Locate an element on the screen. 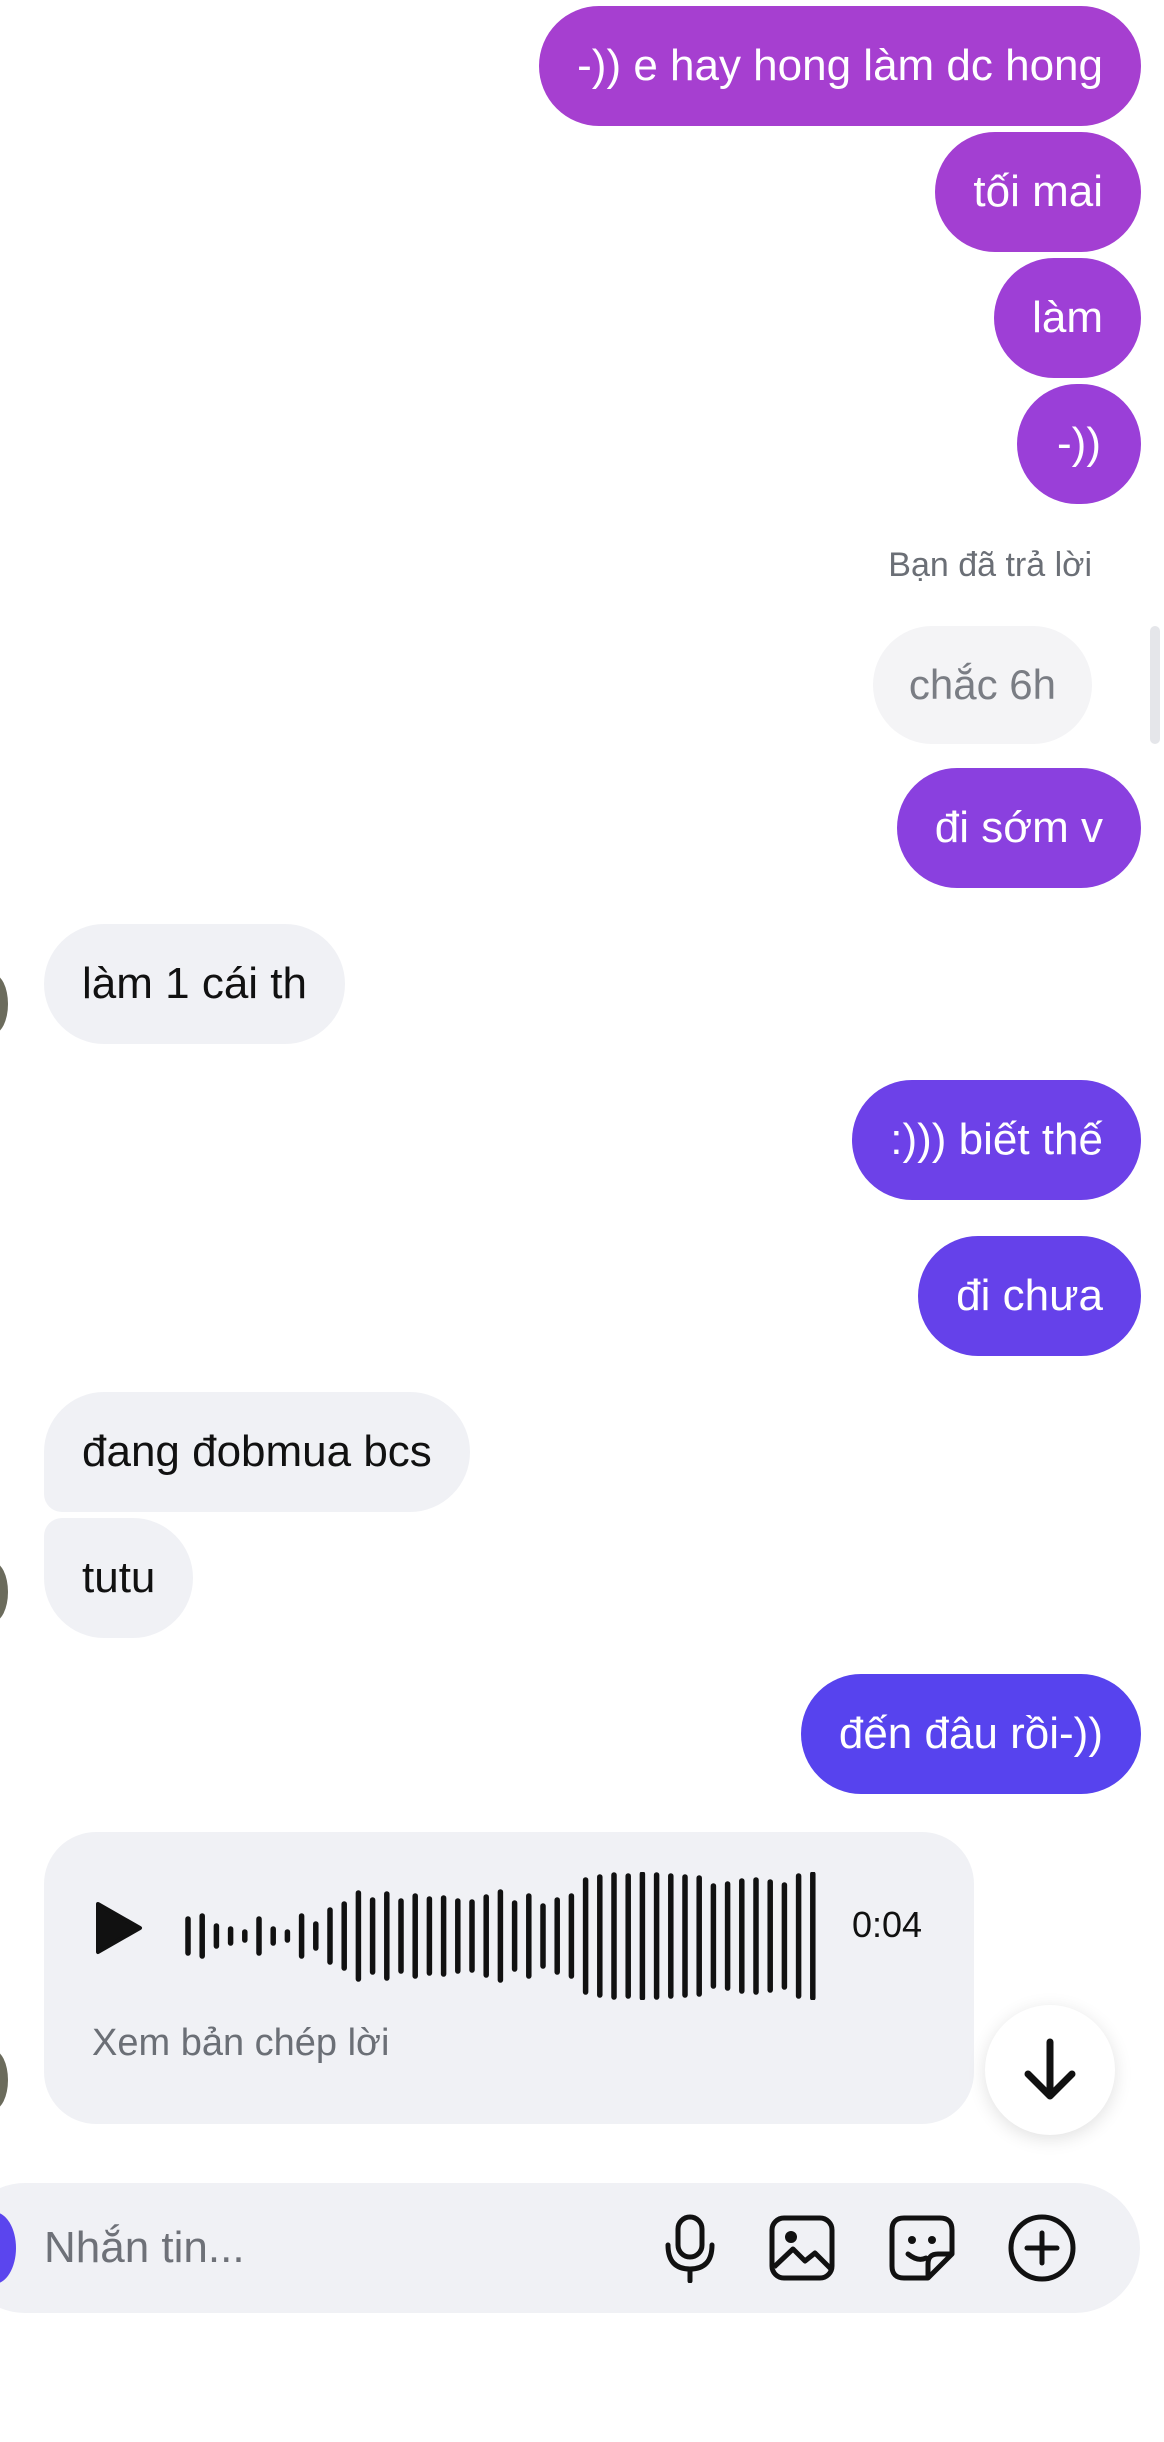 This screenshot has height=2442, width=1164. outgoing-message: làm is located at coordinates (1067, 318).